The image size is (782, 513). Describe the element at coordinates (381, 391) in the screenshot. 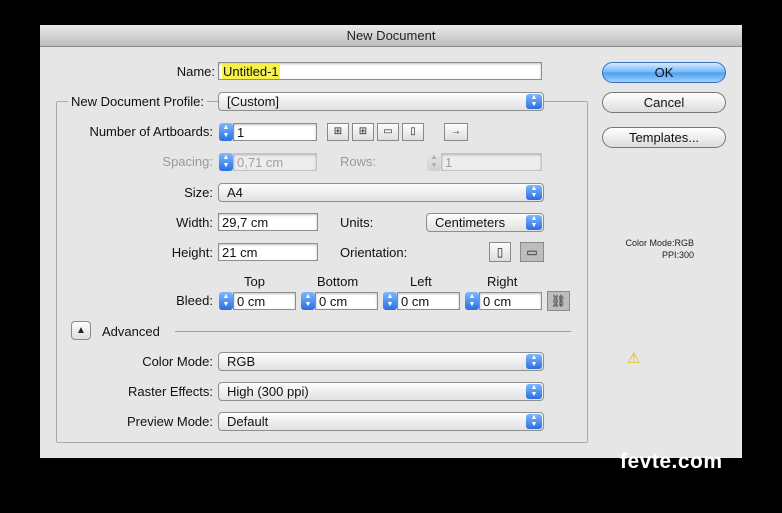

I see `raster-effects-select: High (300 ppi) ▲ ▼` at that location.